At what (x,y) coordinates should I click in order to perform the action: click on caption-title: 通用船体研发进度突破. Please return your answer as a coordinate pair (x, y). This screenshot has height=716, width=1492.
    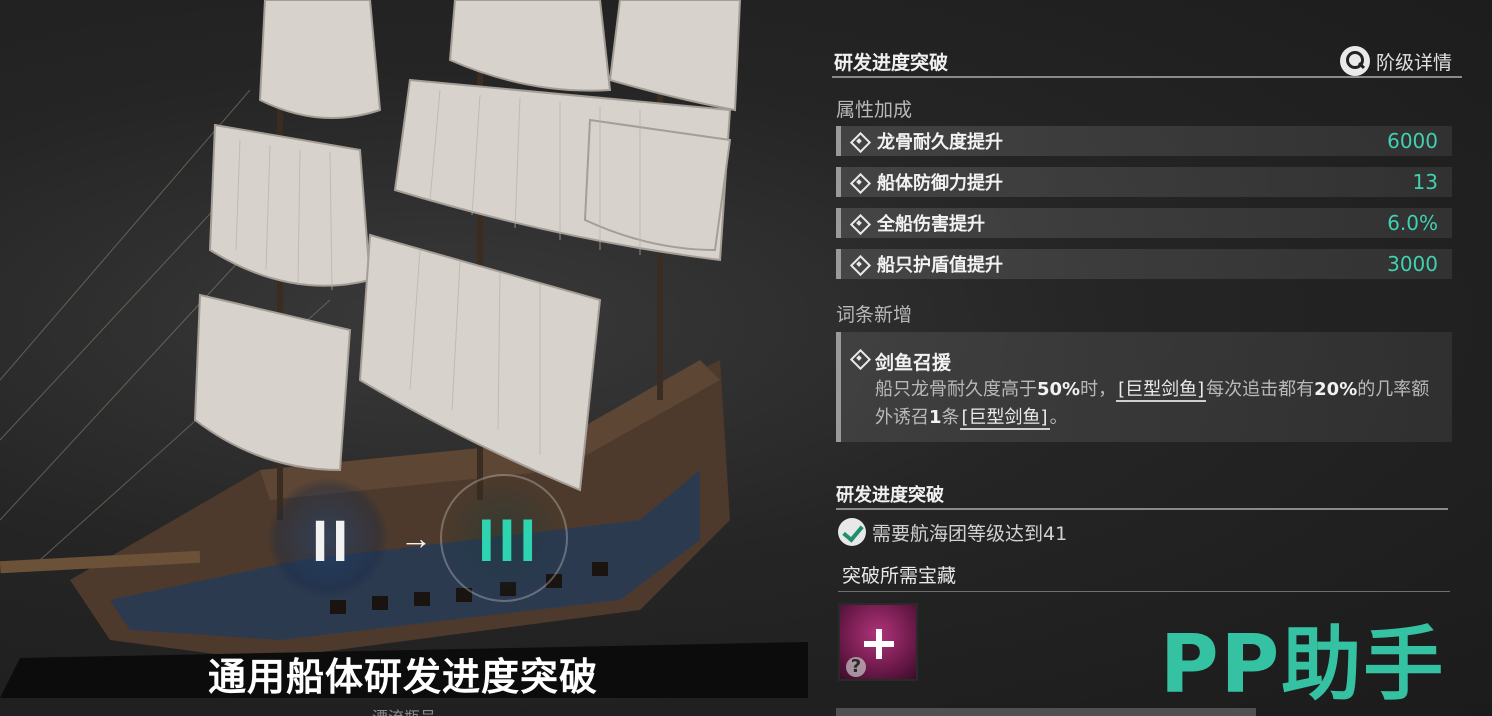
    Looking at the image, I should click on (403, 677).